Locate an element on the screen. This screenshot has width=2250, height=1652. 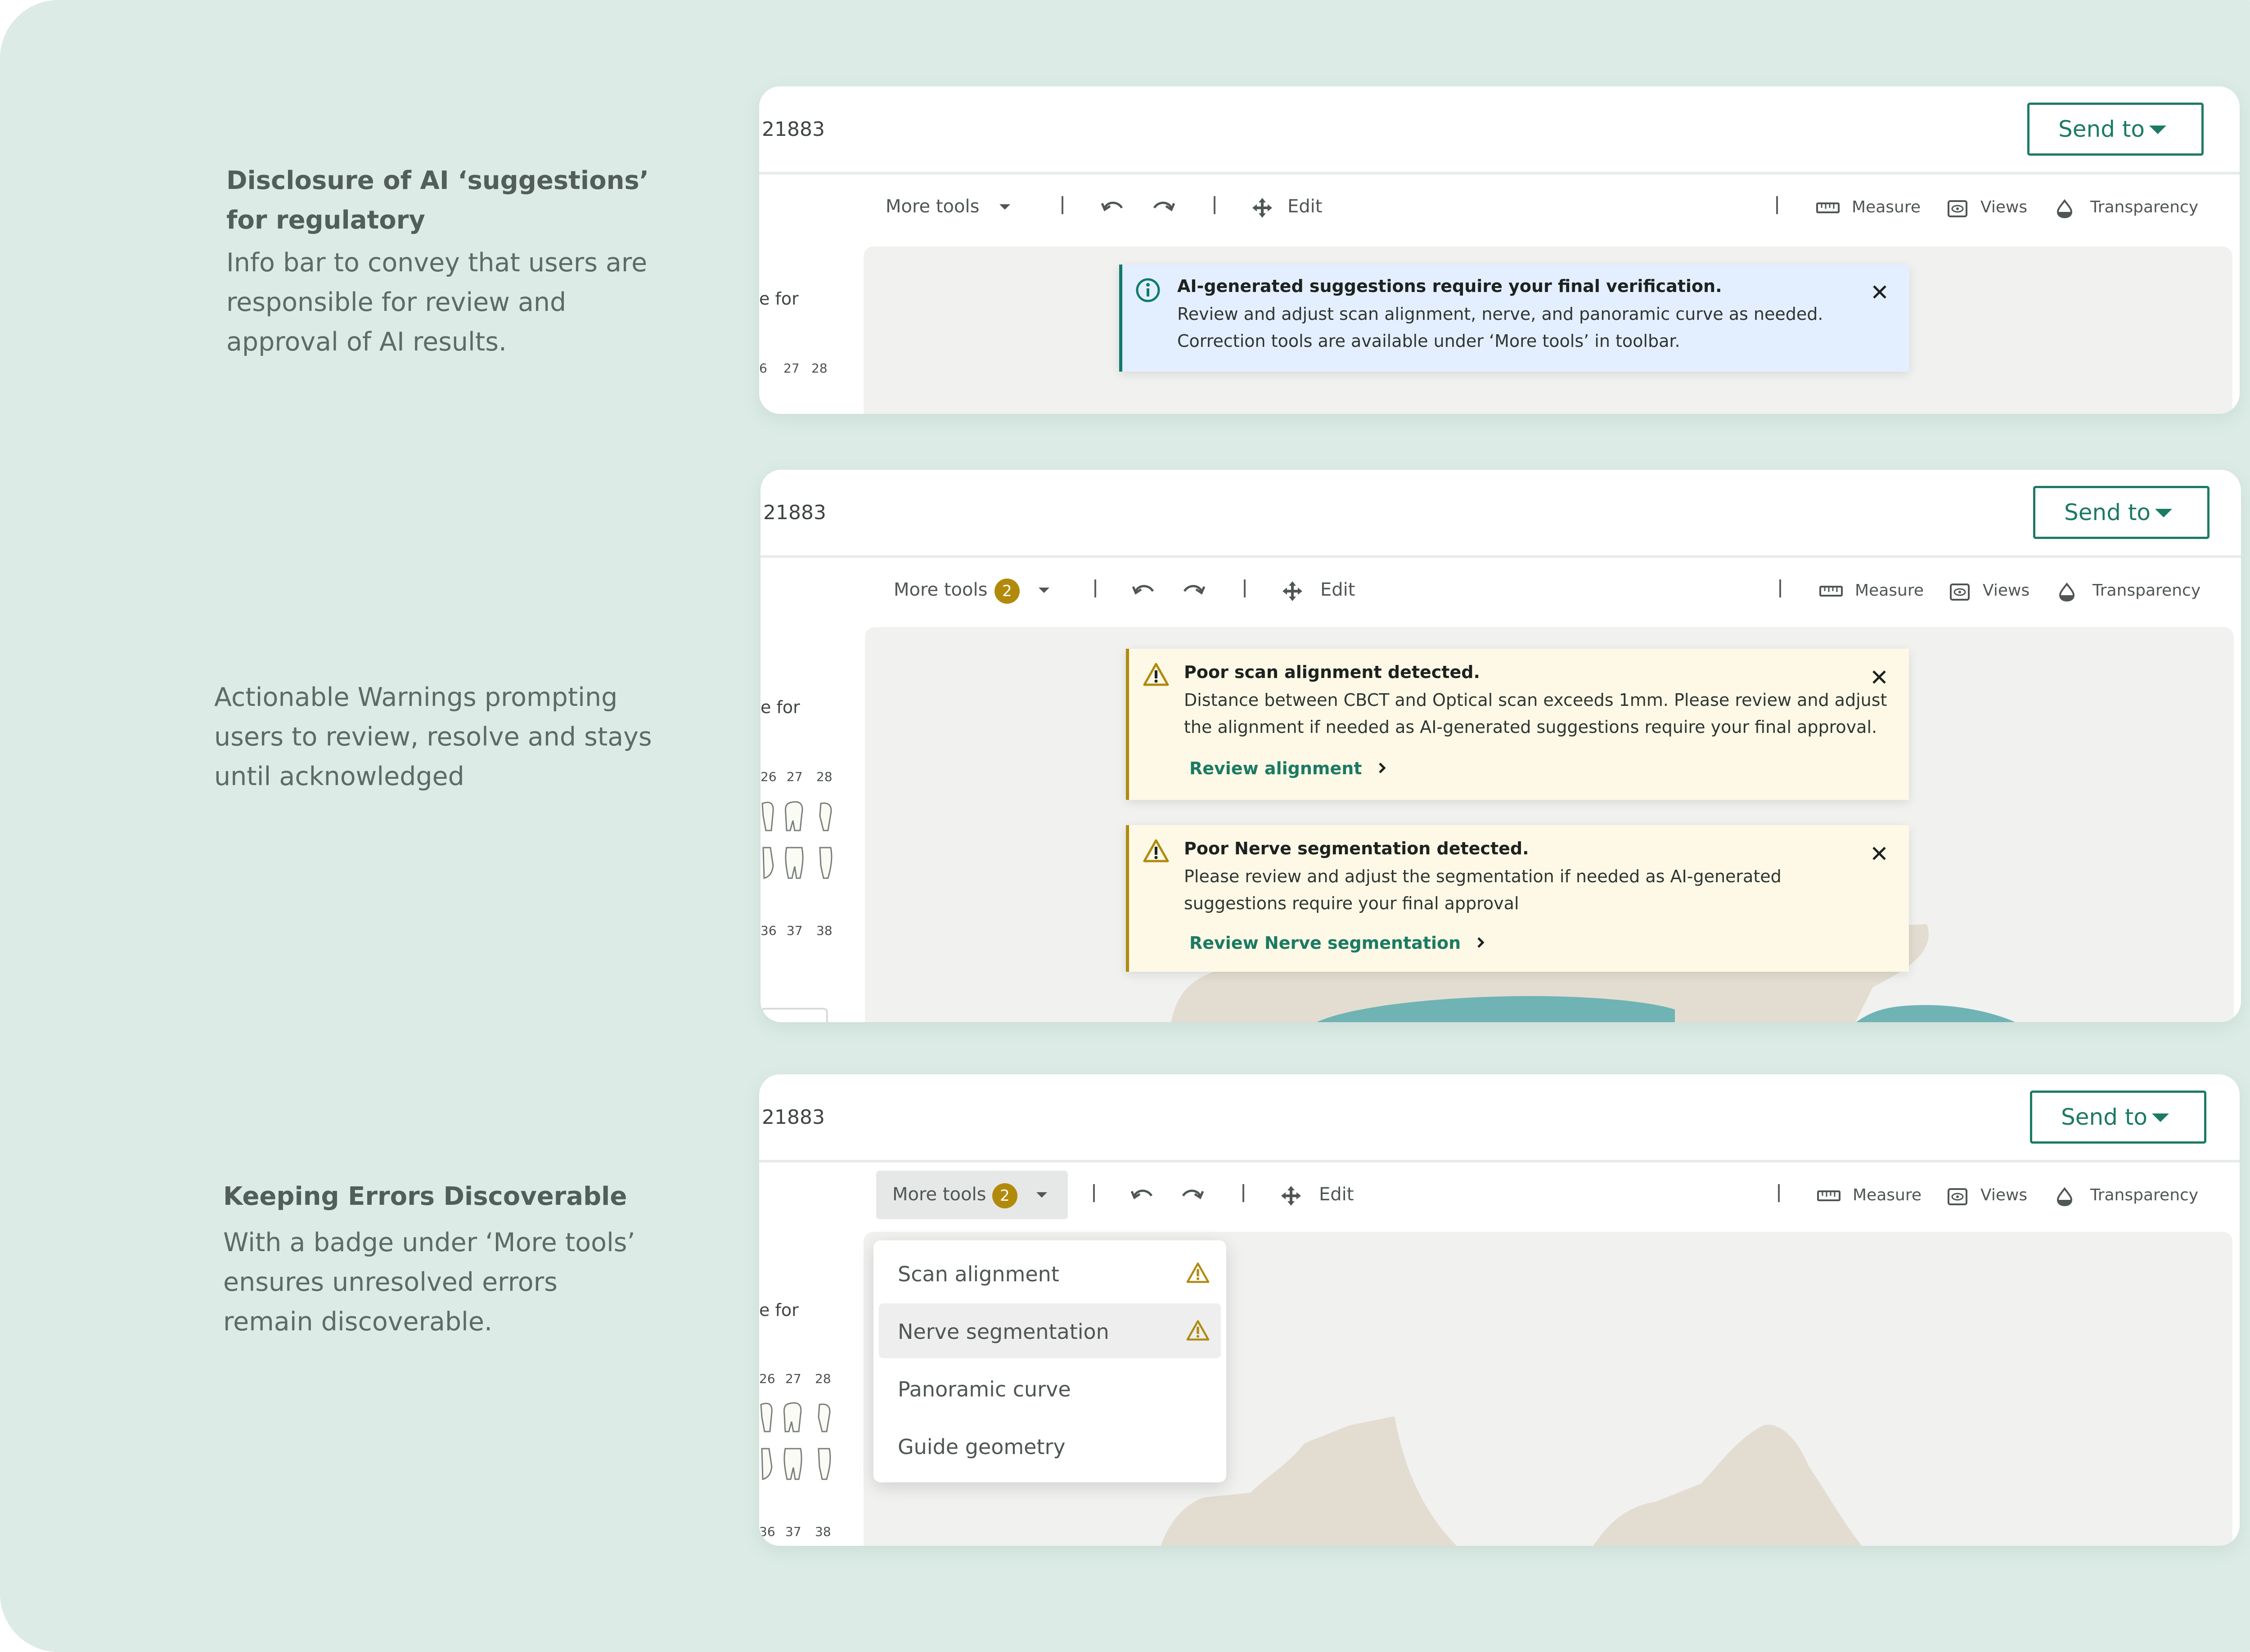
review-alignment-link: Review alignment is located at coordinates (1288, 769).